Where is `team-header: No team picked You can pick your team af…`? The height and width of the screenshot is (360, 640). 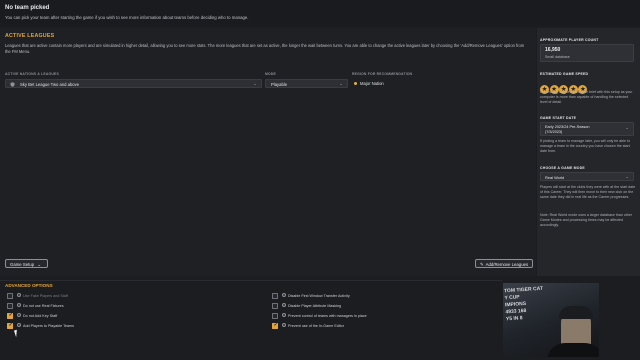 team-header: No team picked You can pick your team af… is located at coordinates (320, 13).